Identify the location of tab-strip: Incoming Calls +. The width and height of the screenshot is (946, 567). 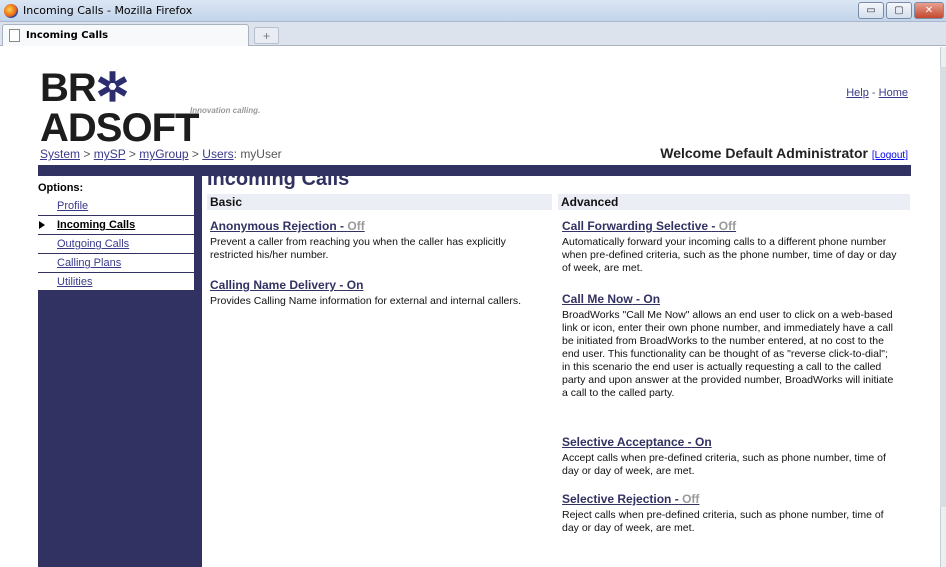
(473, 34).